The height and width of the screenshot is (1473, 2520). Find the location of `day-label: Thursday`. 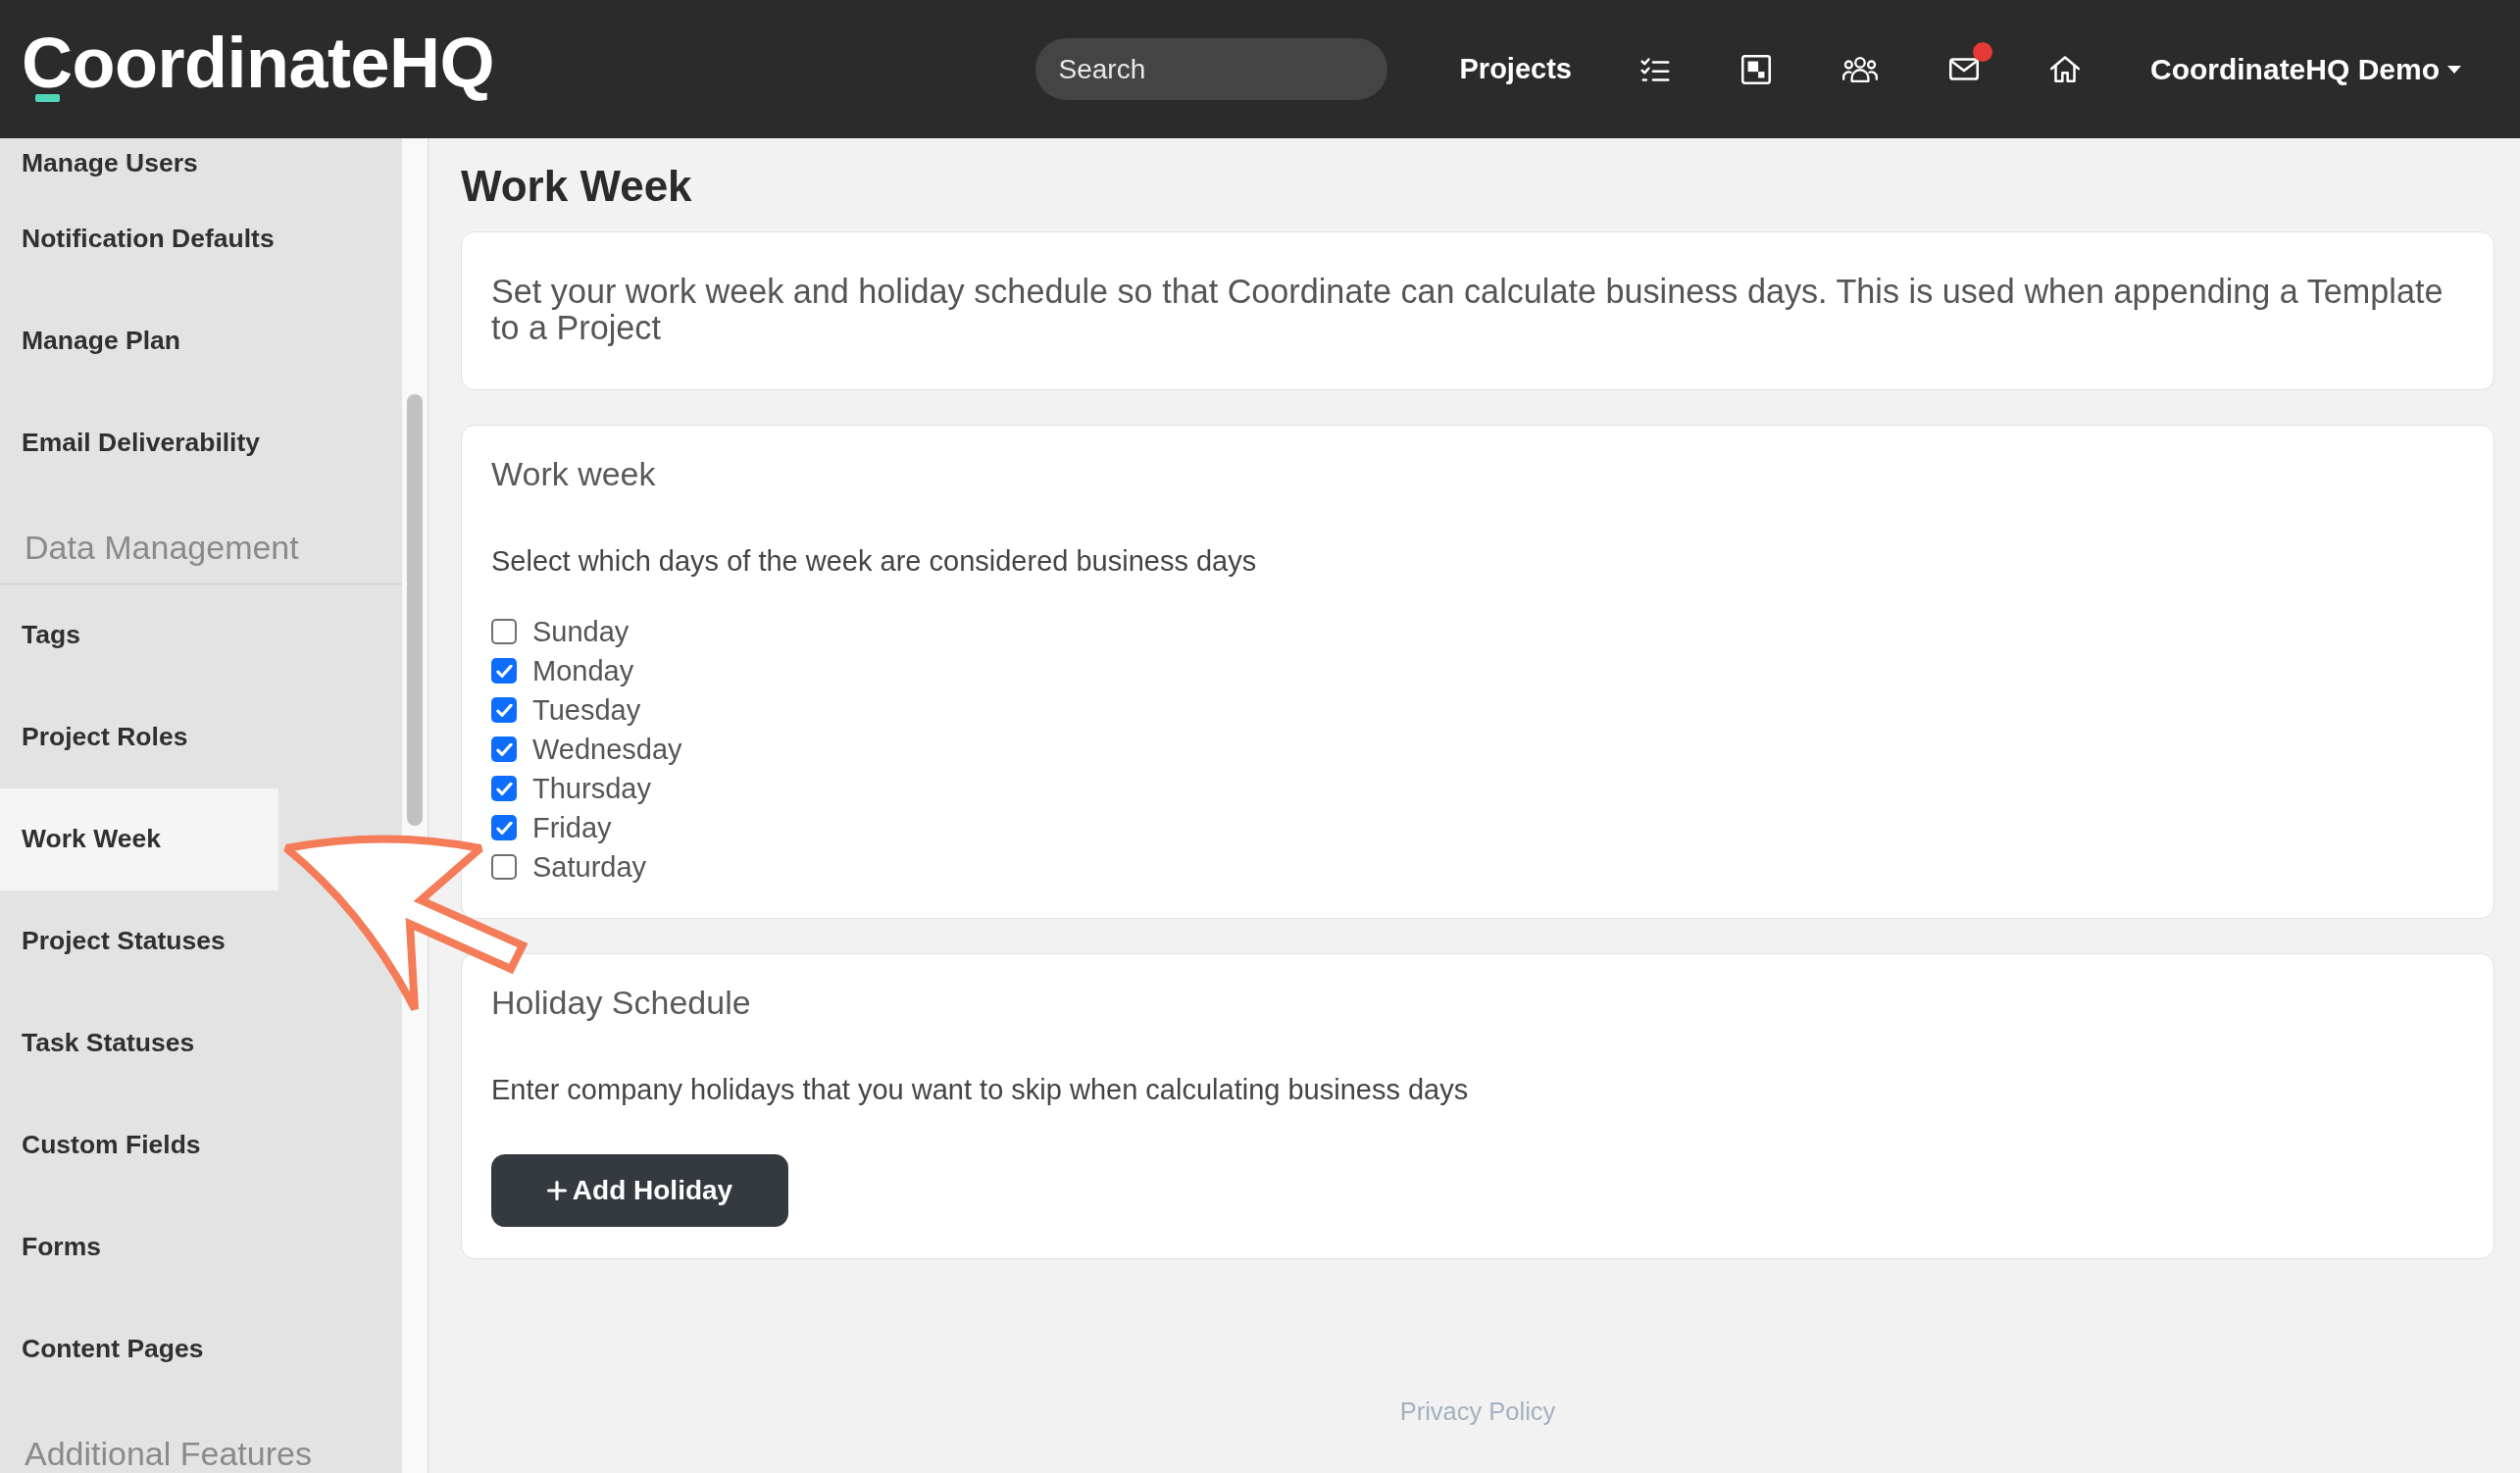

day-label: Thursday is located at coordinates (591, 788).